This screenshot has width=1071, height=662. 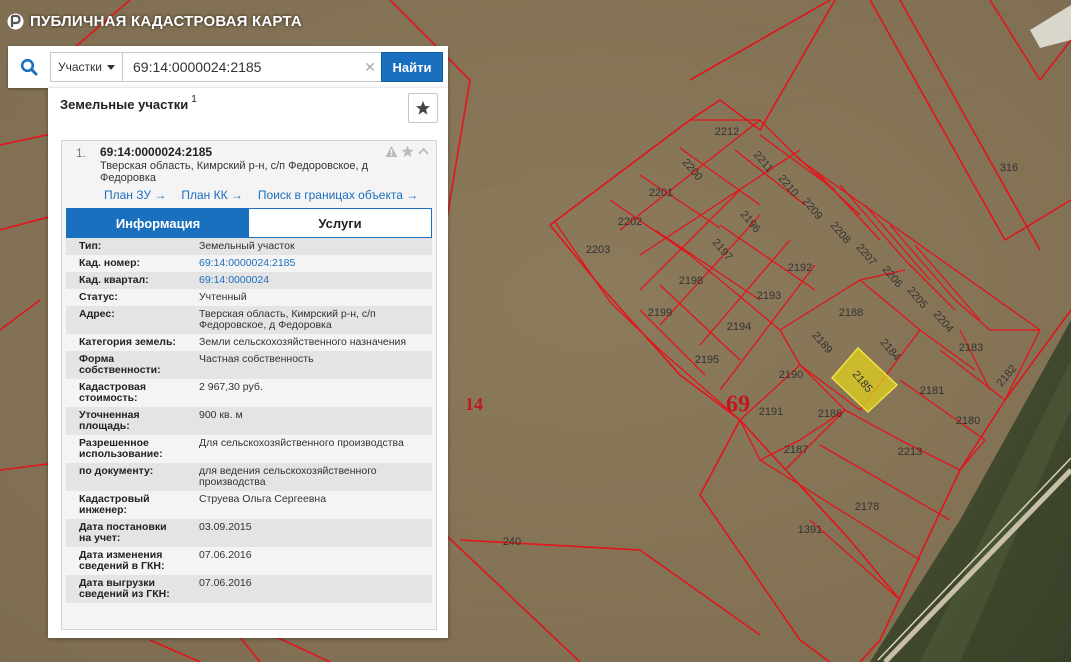 What do you see at coordinates (97, 314) in the screenshot?
I see `info-row-label: Адрес:` at bounding box center [97, 314].